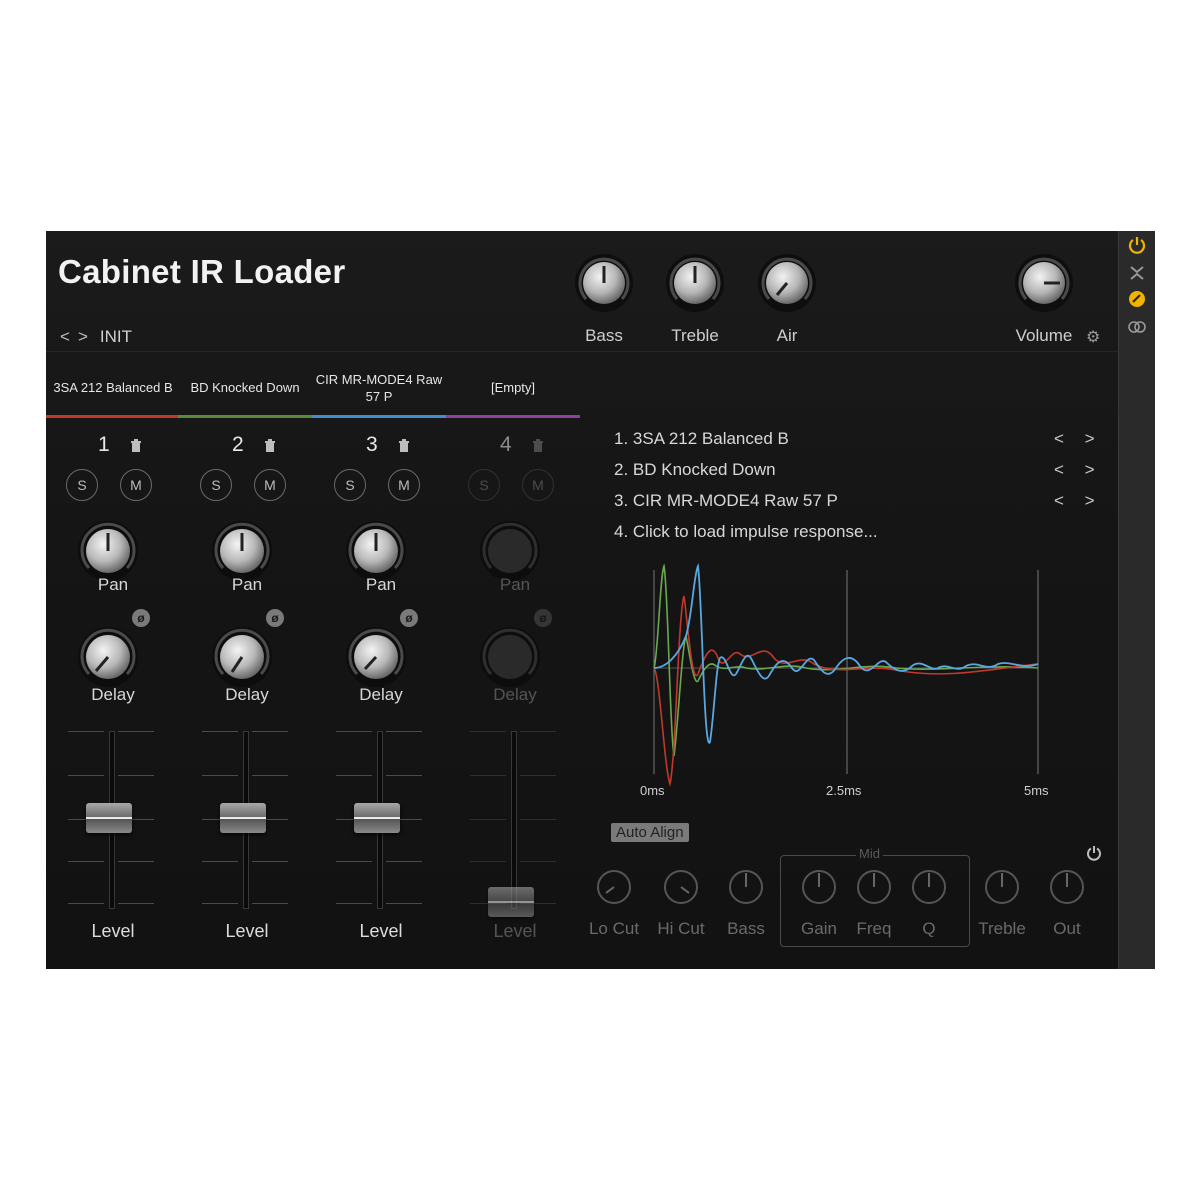 Image resolution: width=1200 pixels, height=1200 pixels. What do you see at coordinates (874, 887) in the screenshot?
I see `mid-freq-knob` at bounding box center [874, 887].